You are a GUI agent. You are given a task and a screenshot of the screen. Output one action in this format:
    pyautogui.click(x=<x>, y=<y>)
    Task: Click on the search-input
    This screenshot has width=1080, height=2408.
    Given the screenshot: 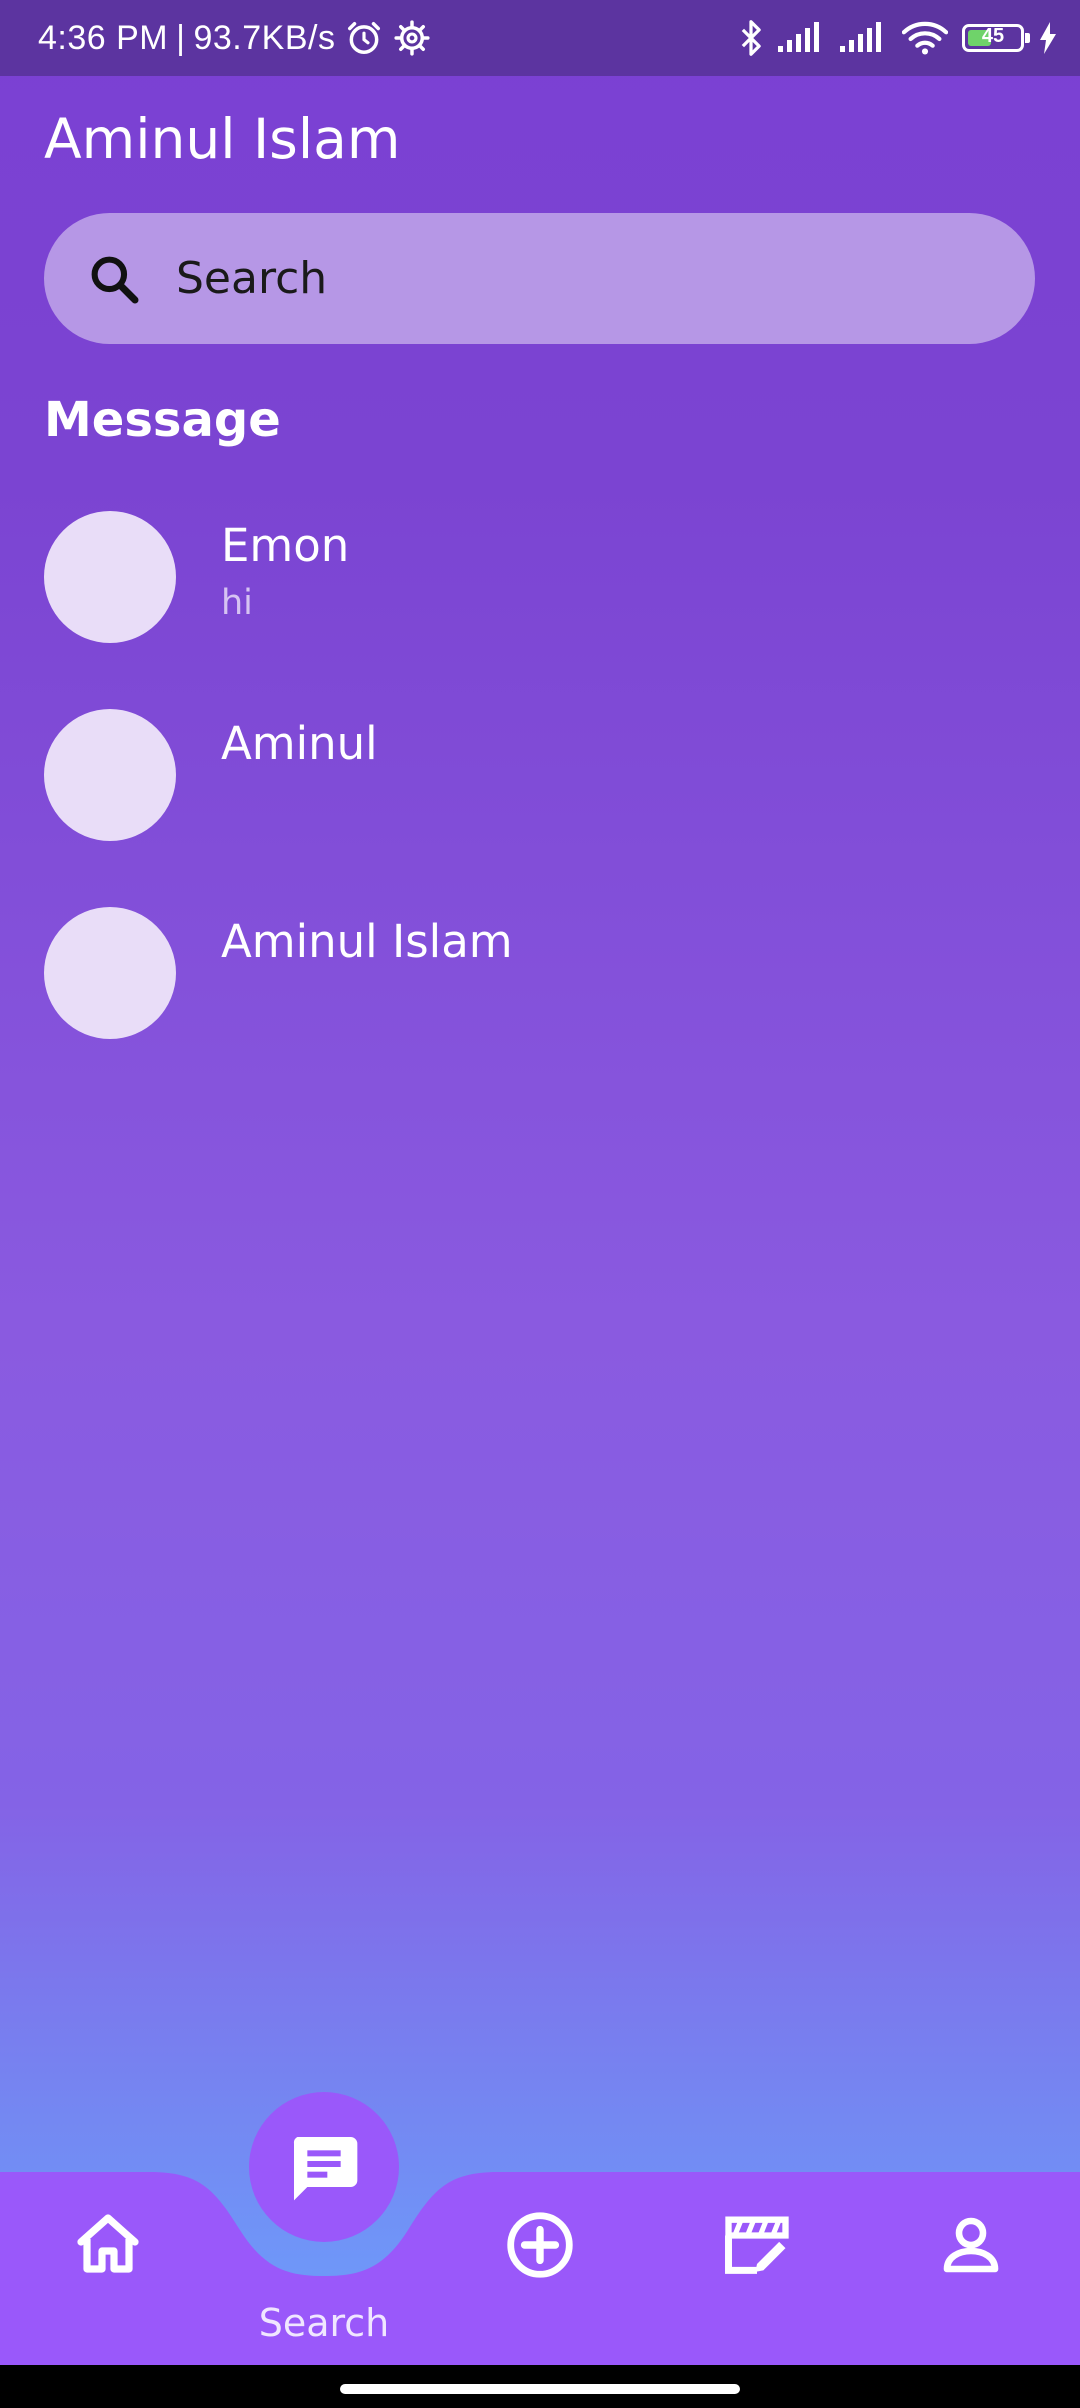 What is the action you would take?
    pyautogui.click(x=576, y=278)
    